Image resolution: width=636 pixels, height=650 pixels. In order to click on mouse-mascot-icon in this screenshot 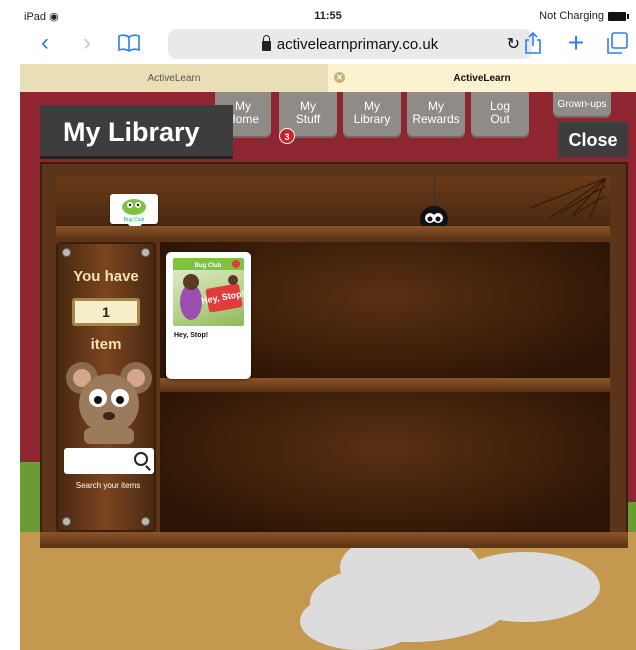, I will do `click(109, 403)`.